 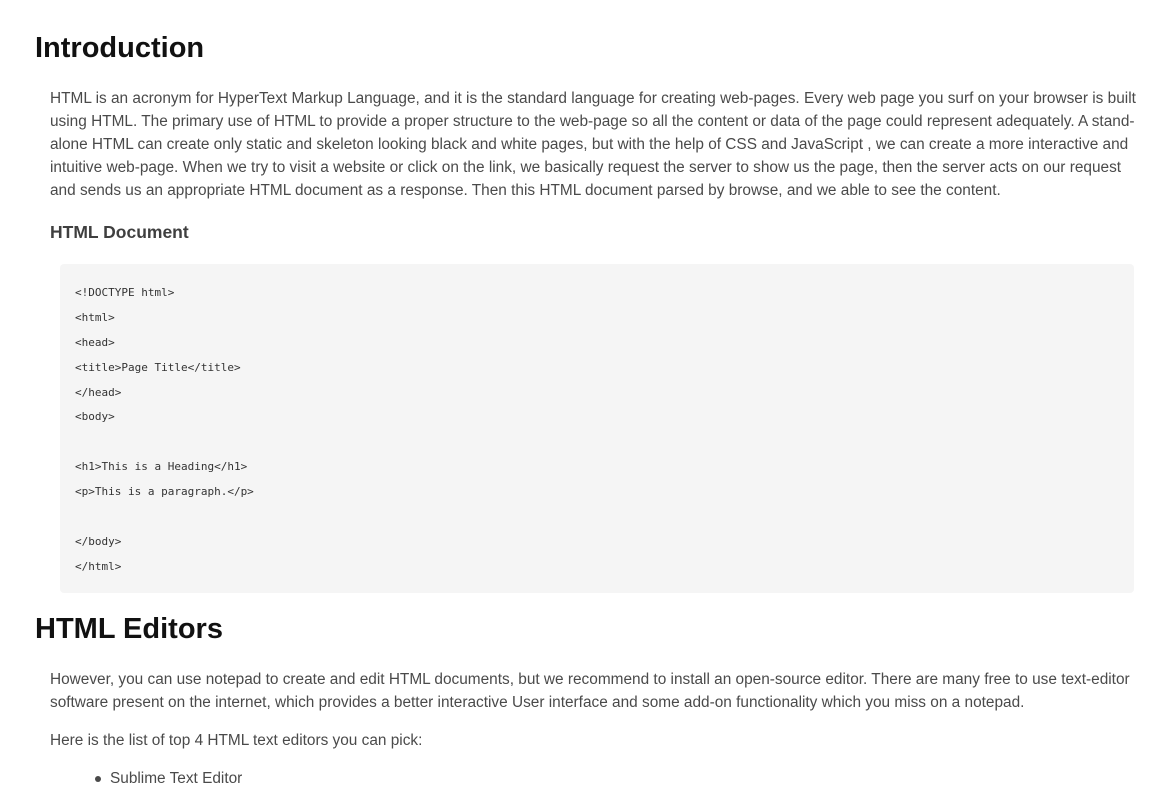 I want to click on bullet-icon, so click(x=98, y=779).